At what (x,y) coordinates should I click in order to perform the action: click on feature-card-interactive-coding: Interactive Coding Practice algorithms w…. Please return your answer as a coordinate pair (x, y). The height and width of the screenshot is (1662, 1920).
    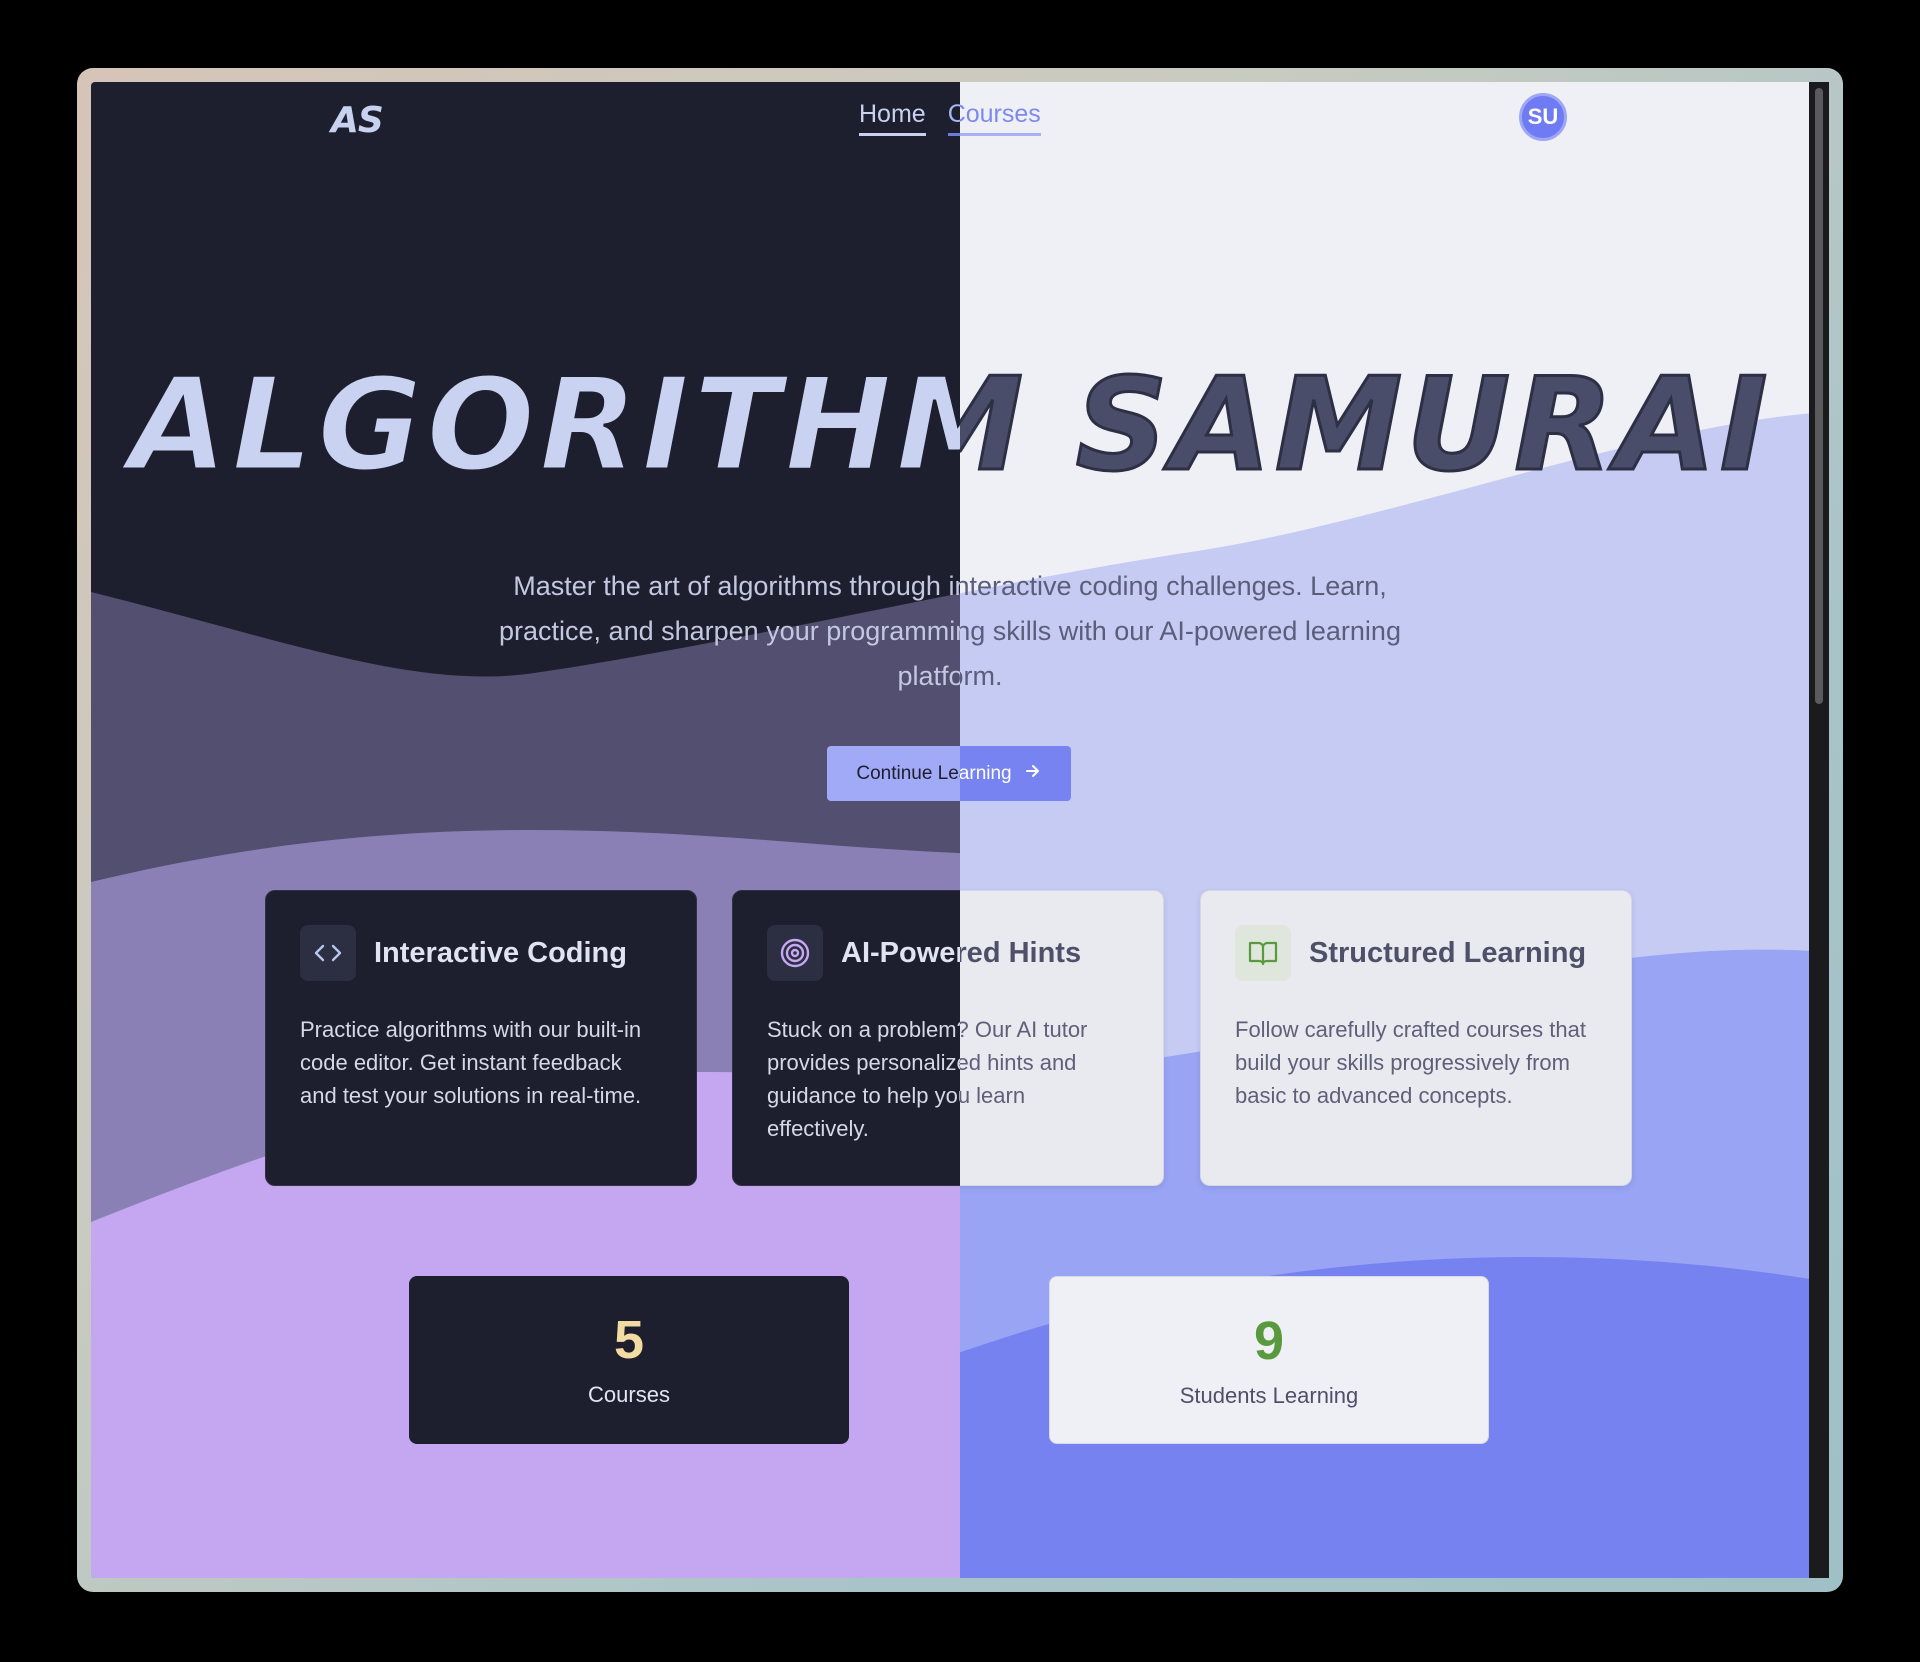
    Looking at the image, I should click on (481, 1038).